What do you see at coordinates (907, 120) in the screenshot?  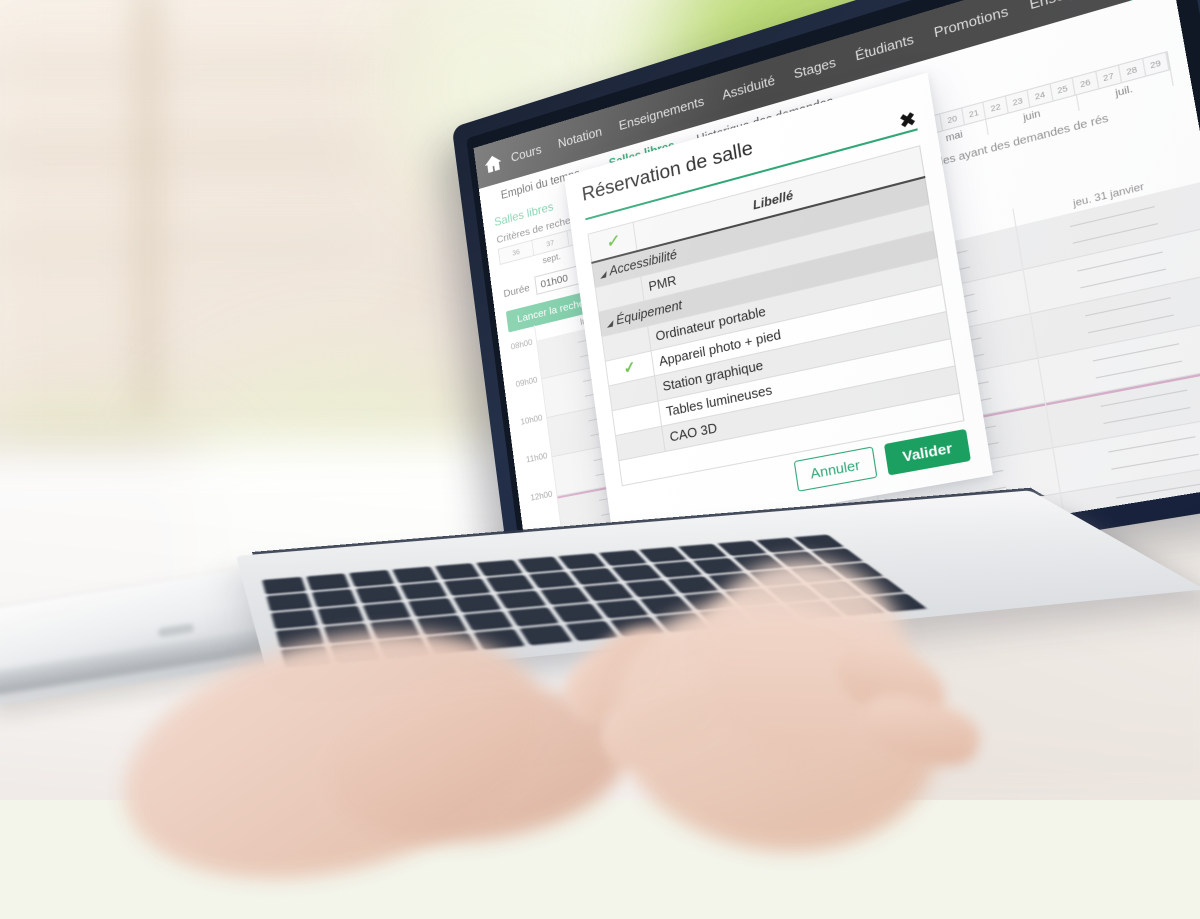 I see `close-icon: ✖` at bounding box center [907, 120].